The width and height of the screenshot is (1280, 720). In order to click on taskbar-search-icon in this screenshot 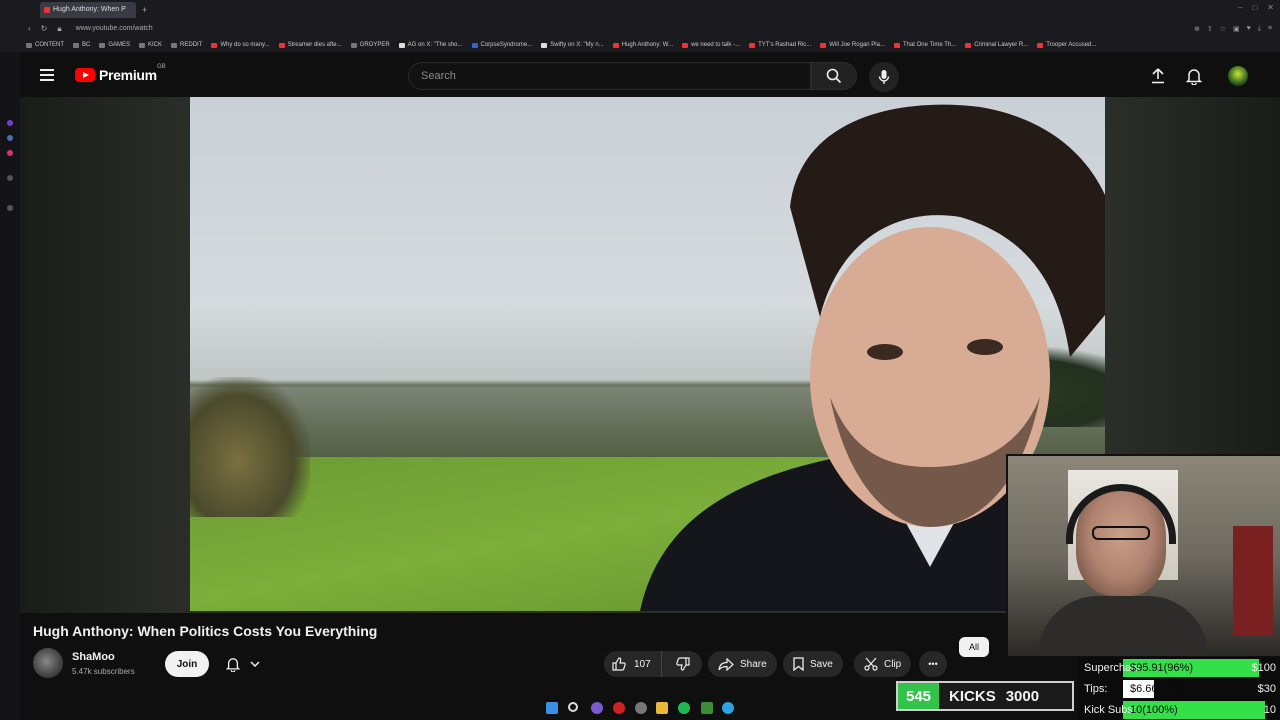, I will do `click(573, 707)`.